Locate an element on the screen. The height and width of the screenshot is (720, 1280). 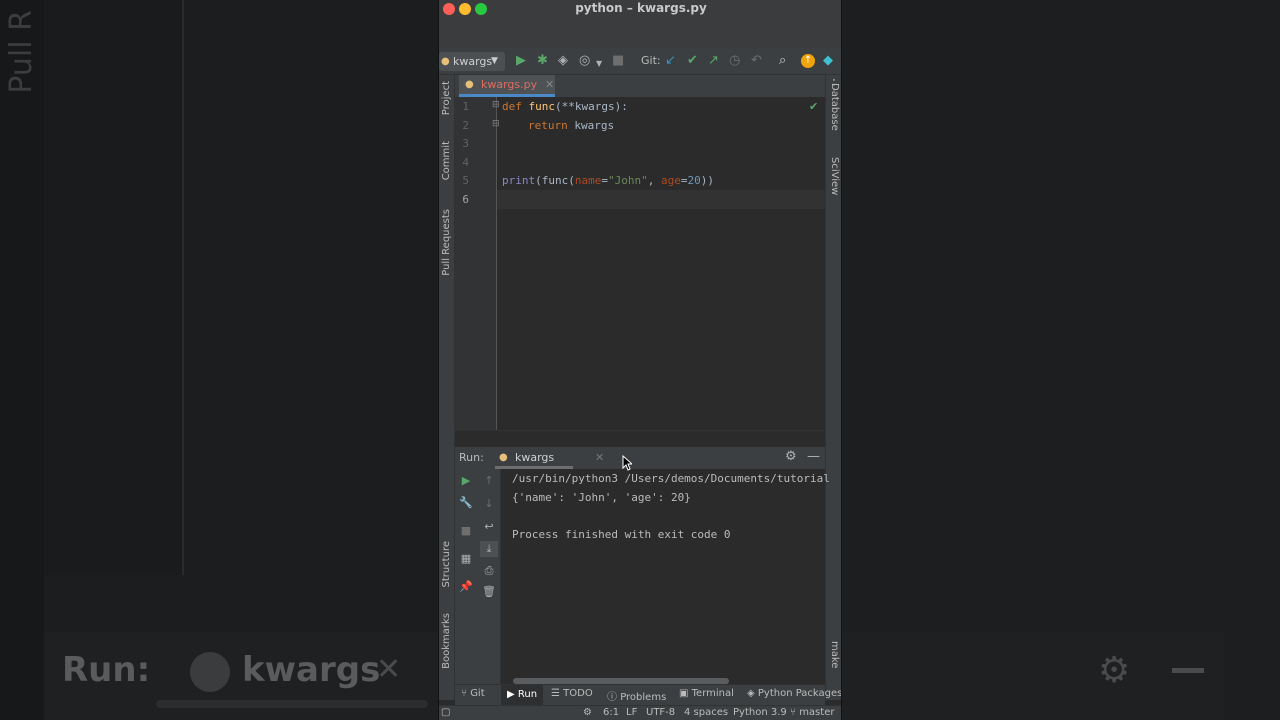
fold-end-icon: ⊟ is located at coordinates (496, 124).